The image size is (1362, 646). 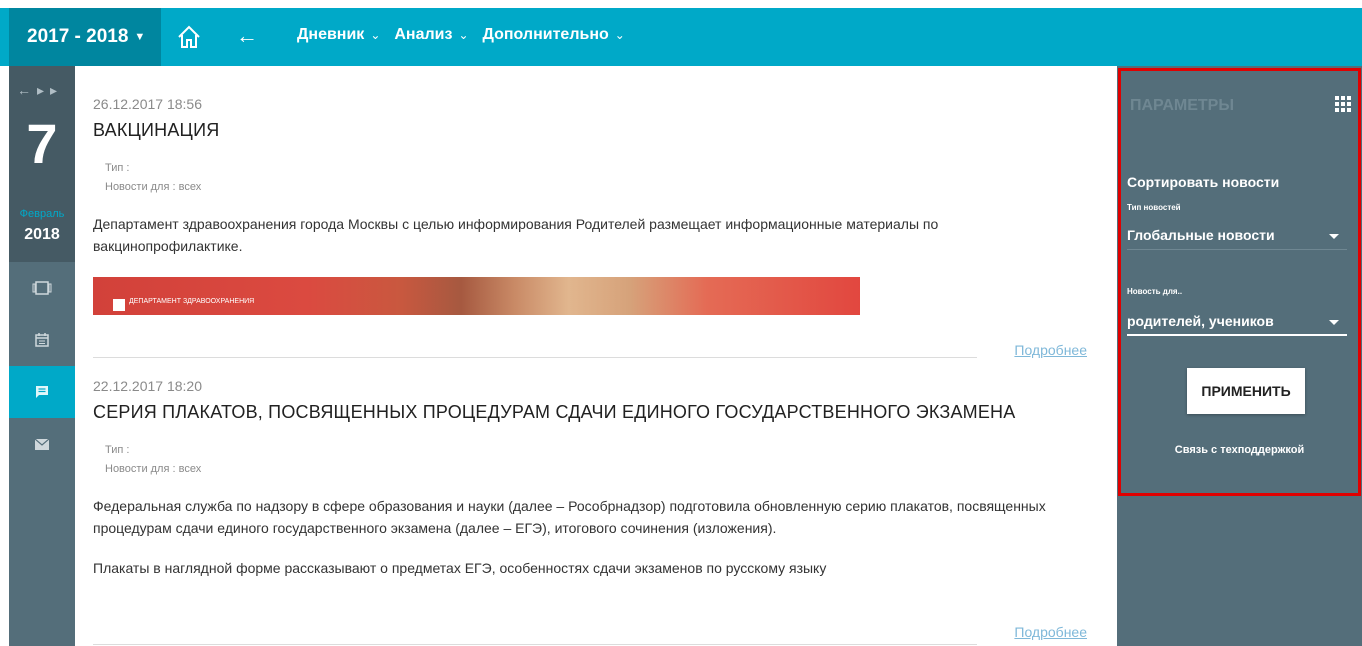 I want to click on menu-additional: Дополнительно ⌄, so click(x=554, y=35).